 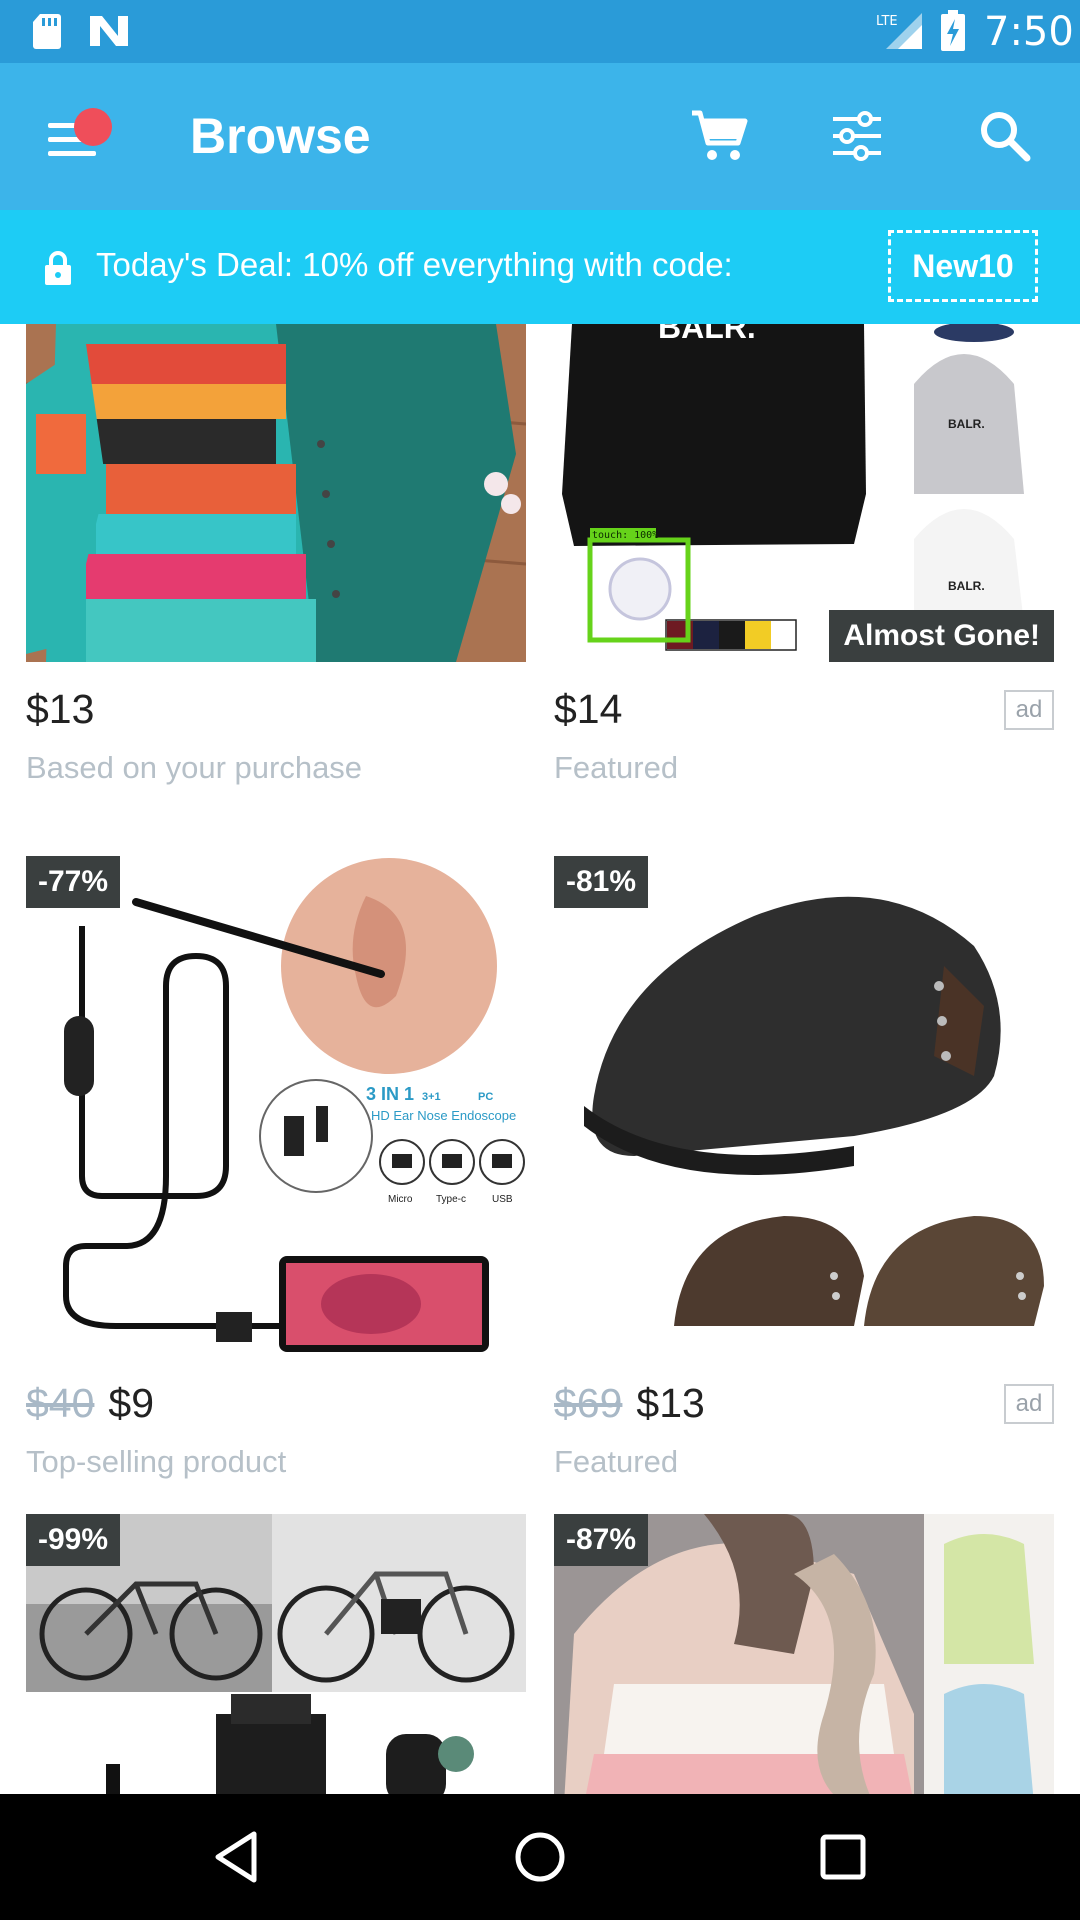 I want to click on product-price-row: $40 $9, so click(x=90, y=1403).